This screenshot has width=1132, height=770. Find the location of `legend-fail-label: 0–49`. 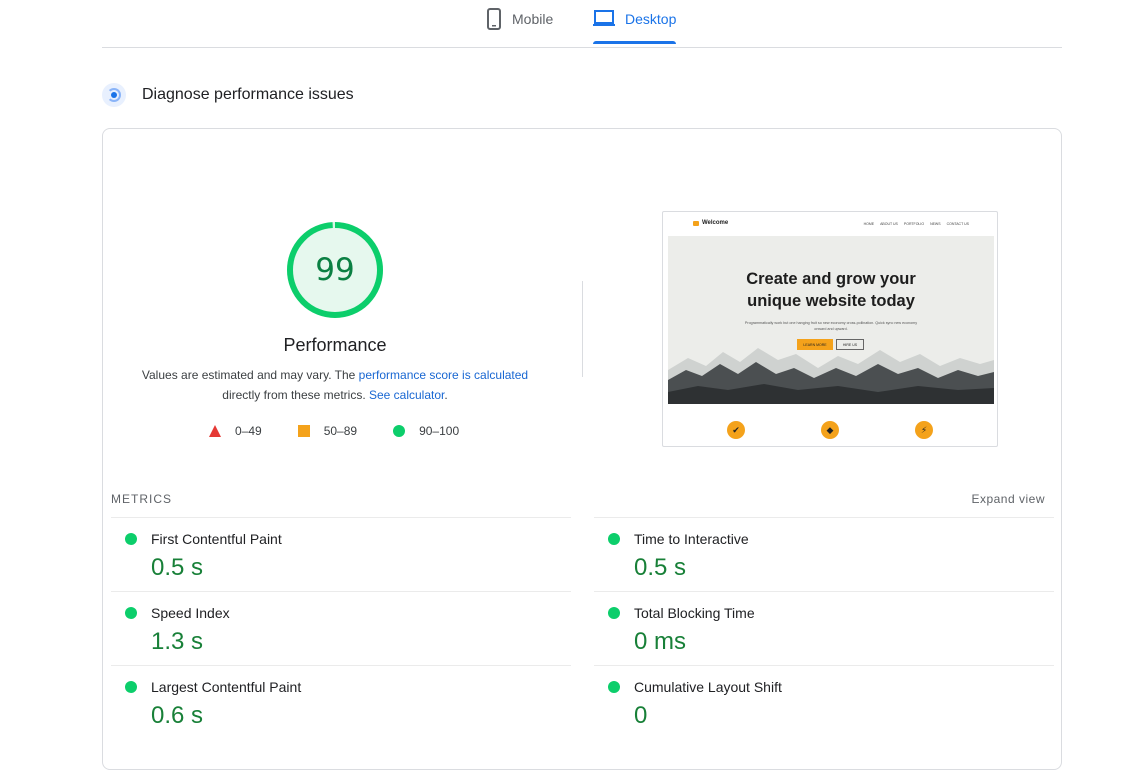

legend-fail-label: 0–49 is located at coordinates (248, 431).